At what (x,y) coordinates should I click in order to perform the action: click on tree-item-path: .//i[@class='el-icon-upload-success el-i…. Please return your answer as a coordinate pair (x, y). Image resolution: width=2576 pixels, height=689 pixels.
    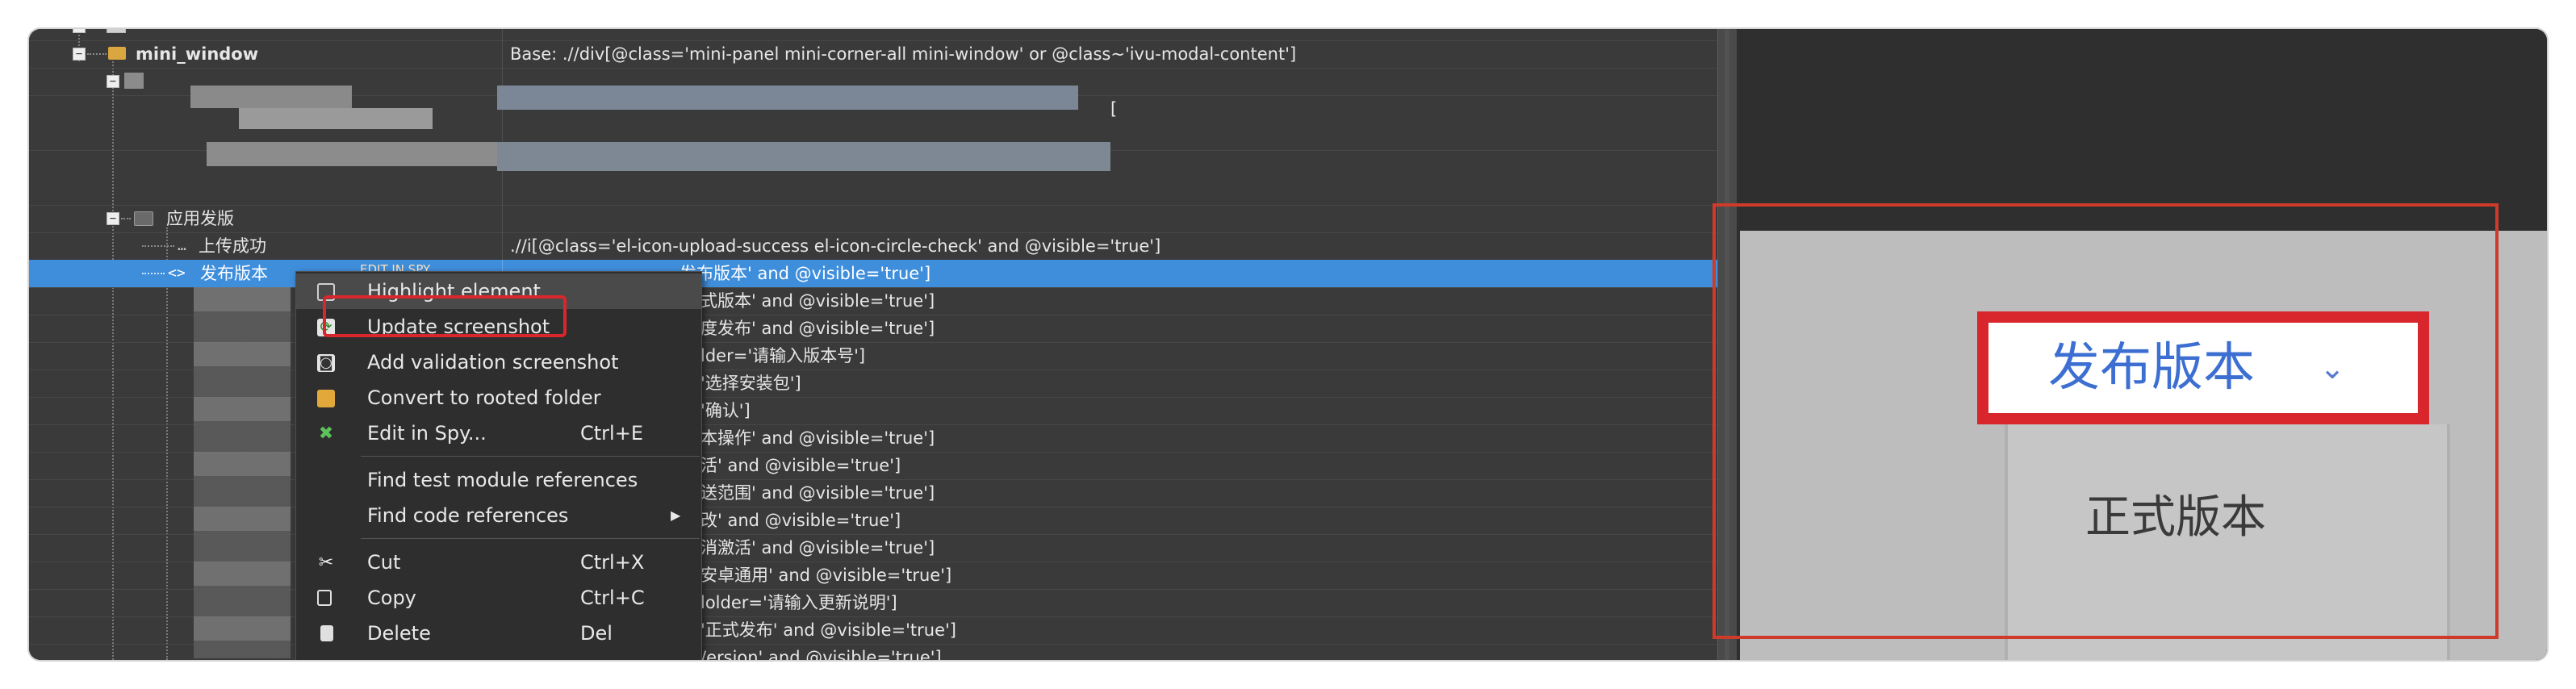
    Looking at the image, I should click on (835, 246).